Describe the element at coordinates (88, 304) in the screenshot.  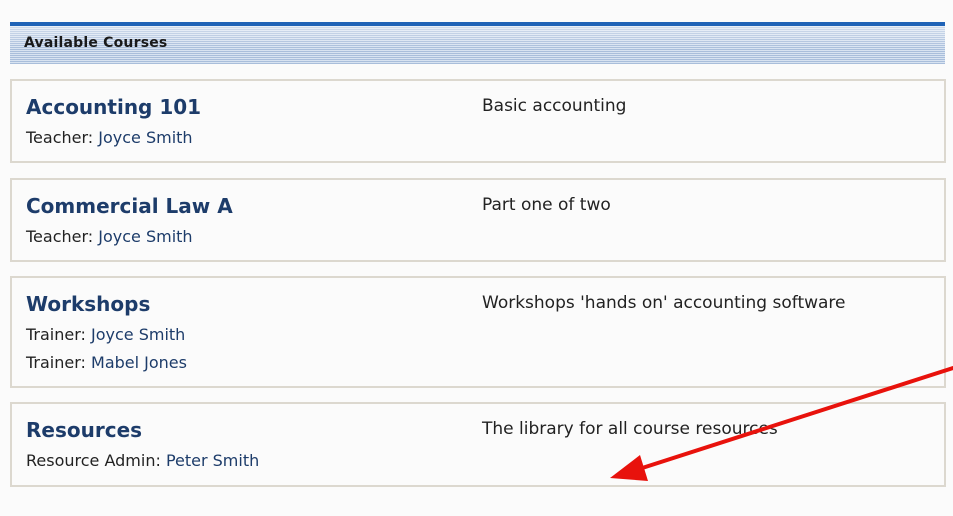
I see `course-link-workshops: Workshops` at that location.